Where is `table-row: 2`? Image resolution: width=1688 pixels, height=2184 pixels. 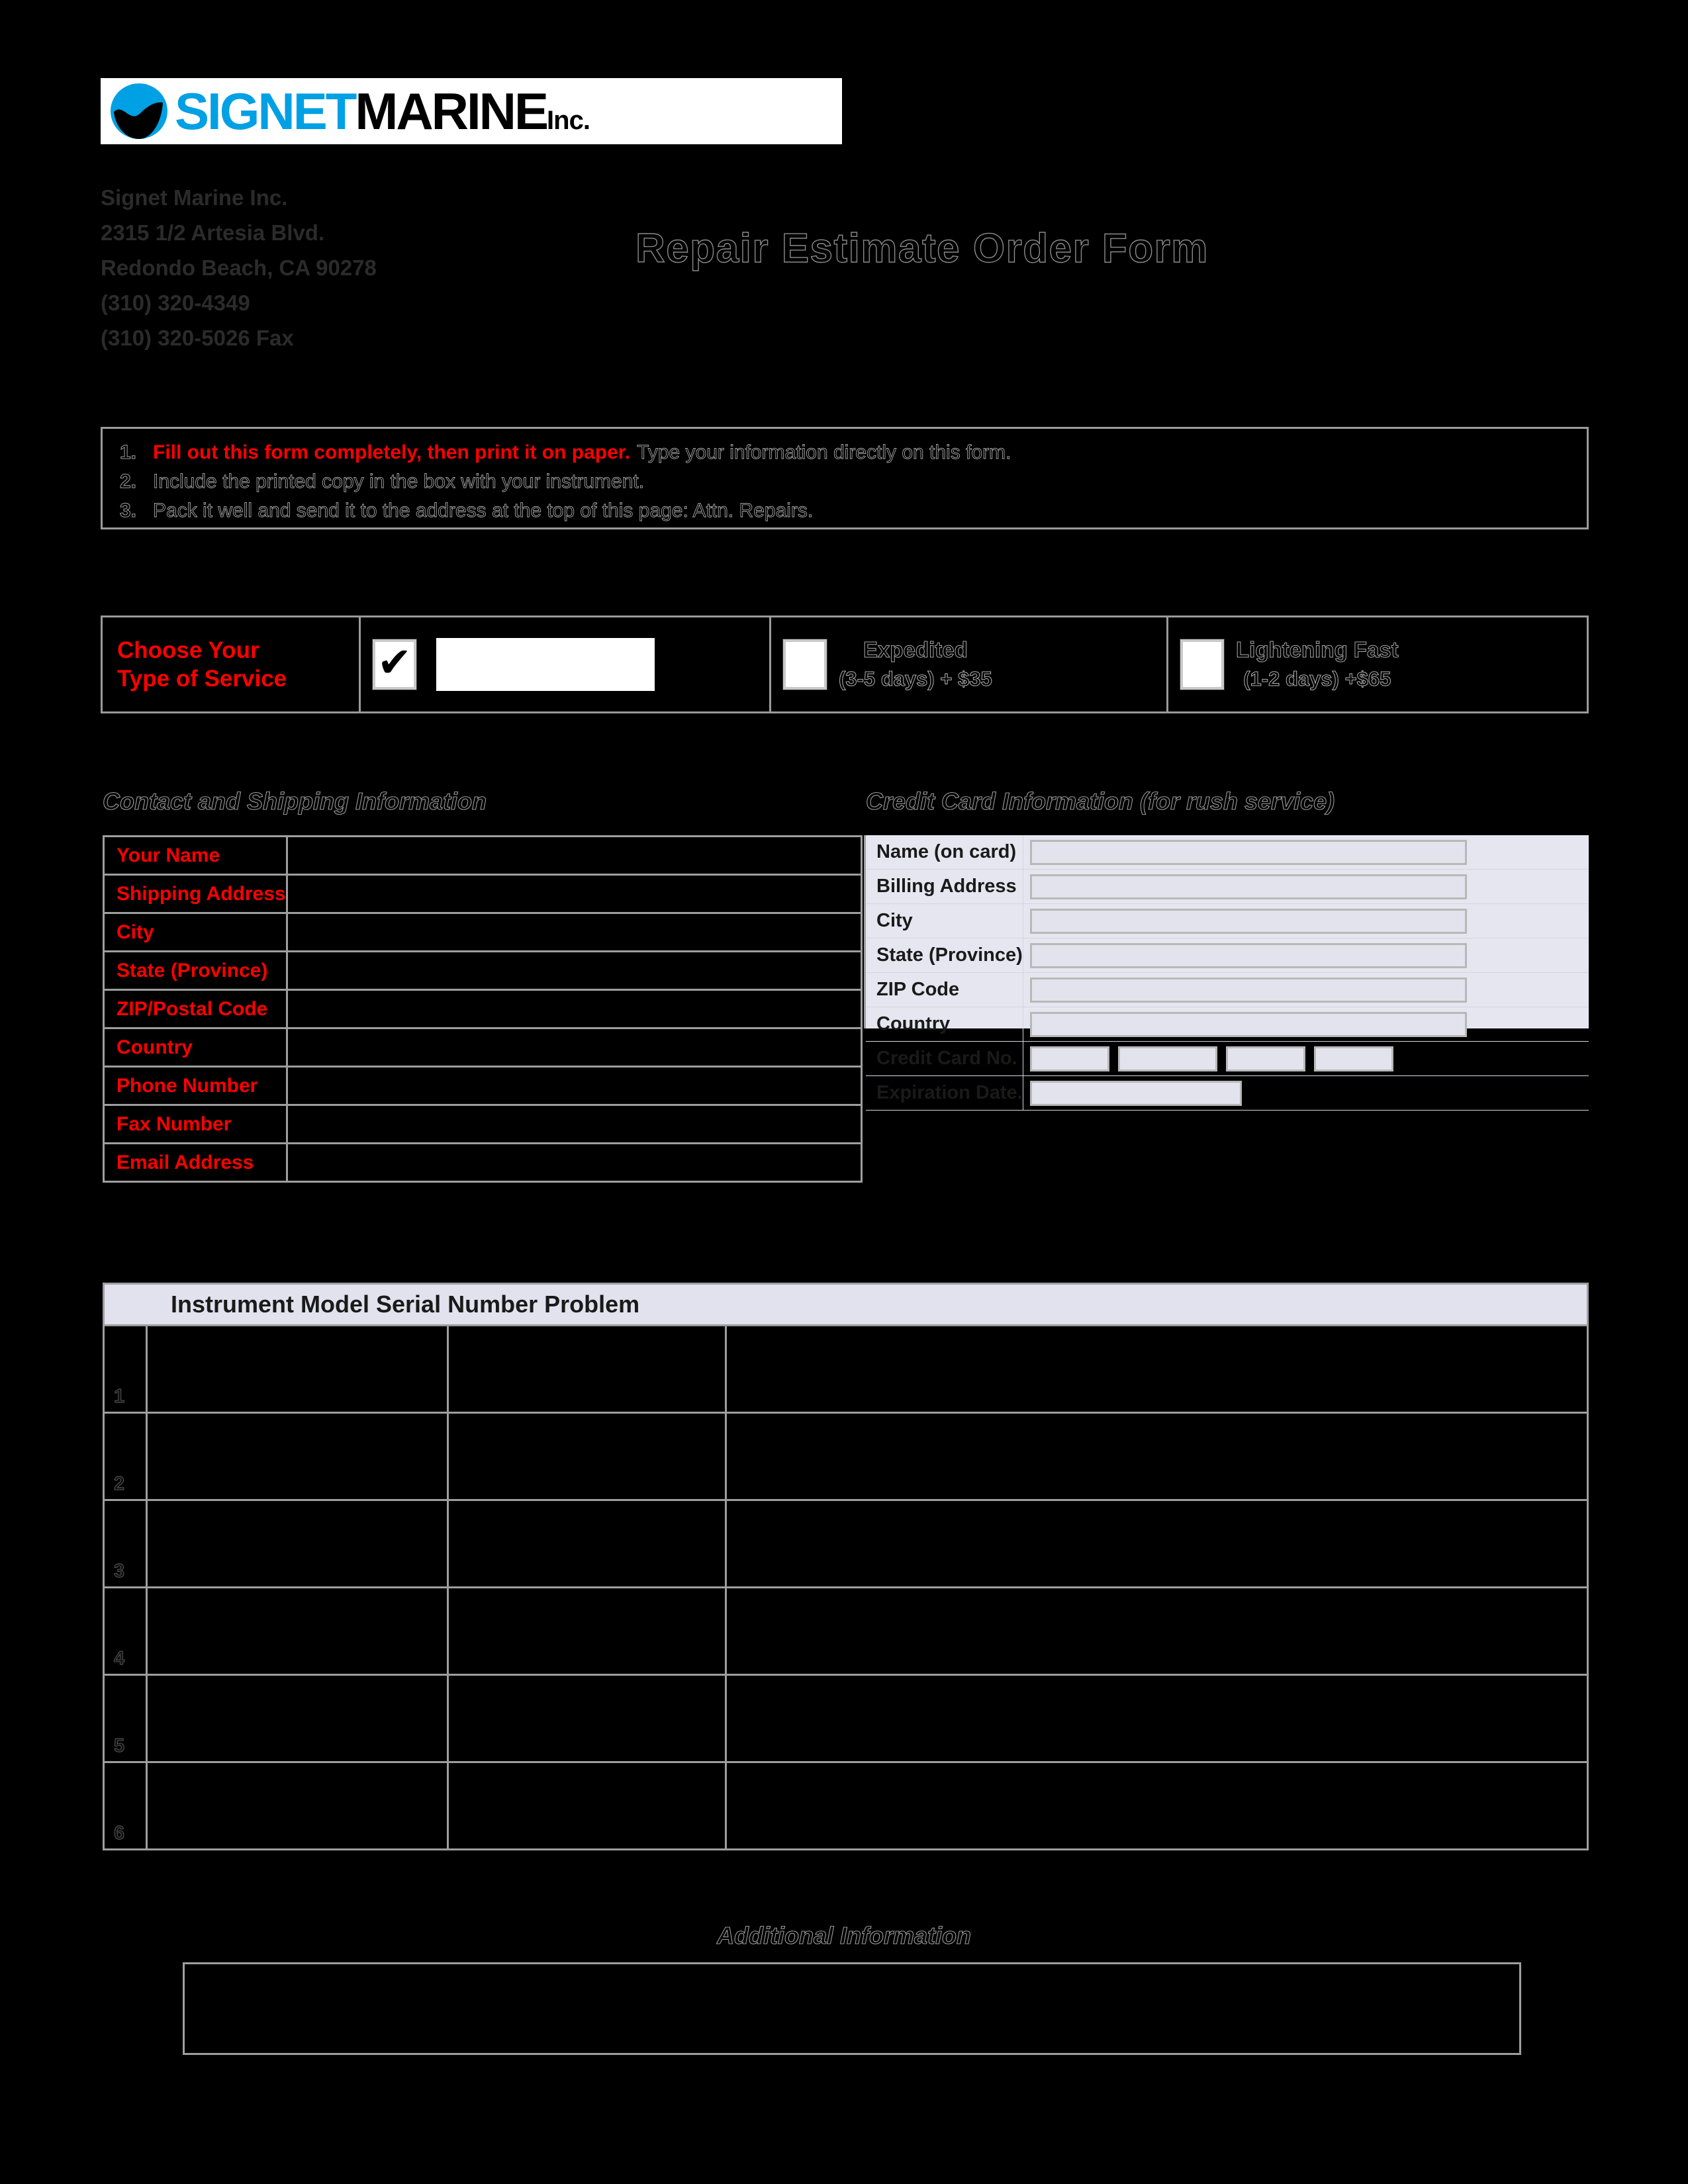 table-row: 2 is located at coordinates (846, 1456).